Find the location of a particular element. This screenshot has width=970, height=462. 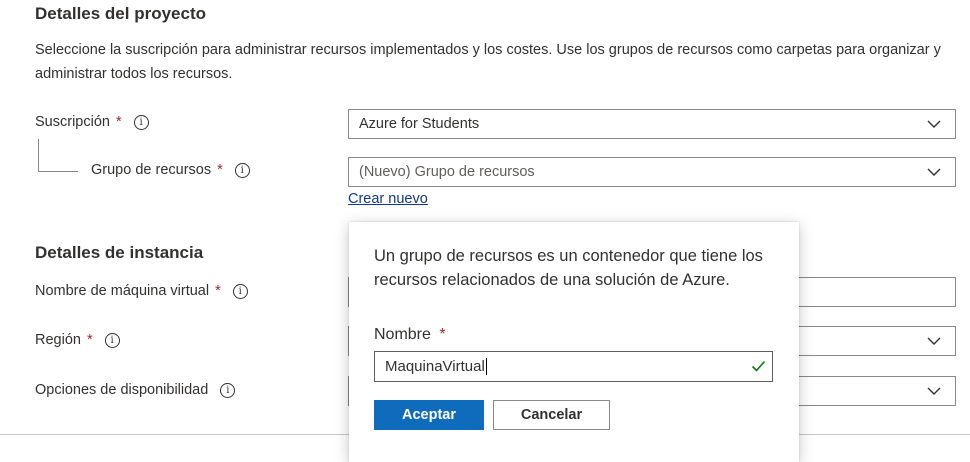

subscription-value: Azure for Students is located at coordinates (419, 124).